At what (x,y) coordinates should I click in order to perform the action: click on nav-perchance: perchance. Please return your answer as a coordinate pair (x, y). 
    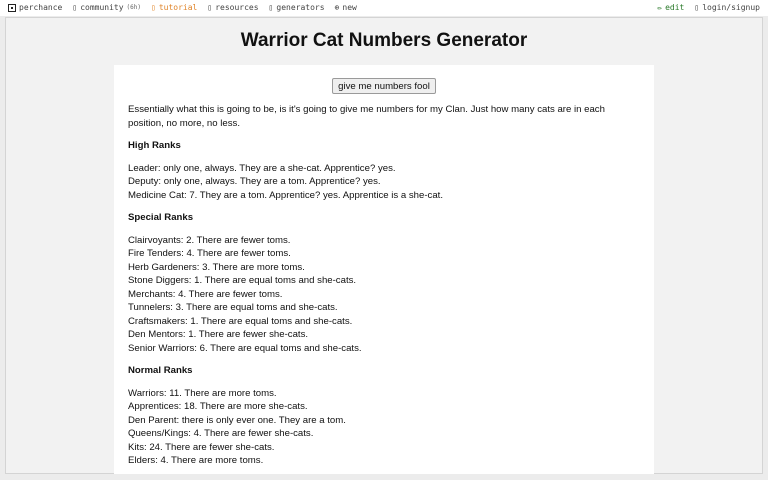
    Looking at the image, I should click on (35, 7).